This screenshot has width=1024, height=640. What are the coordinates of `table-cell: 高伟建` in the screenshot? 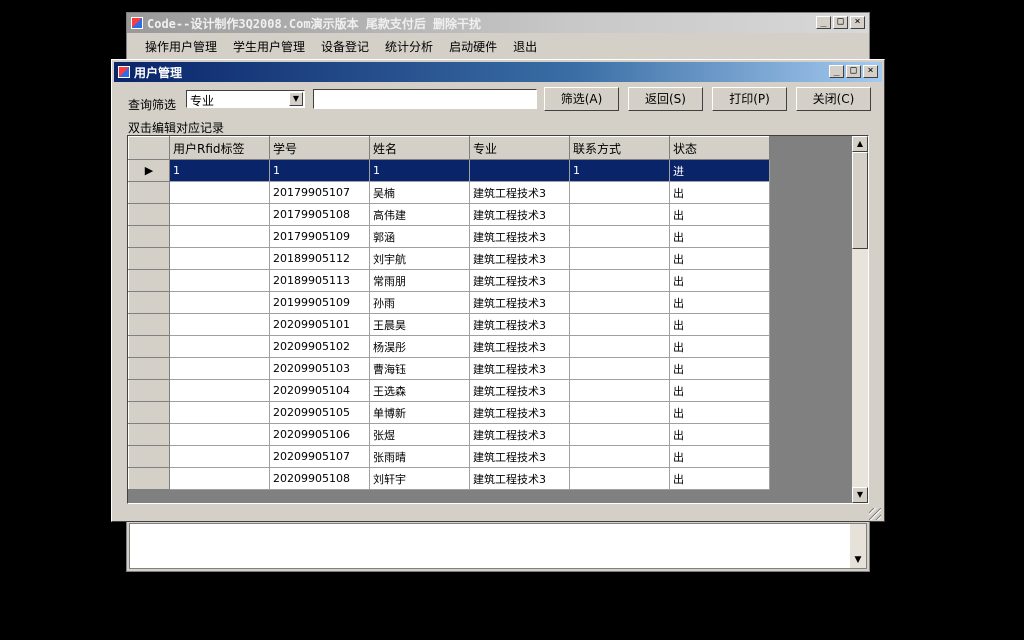 It's located at (419, 214).